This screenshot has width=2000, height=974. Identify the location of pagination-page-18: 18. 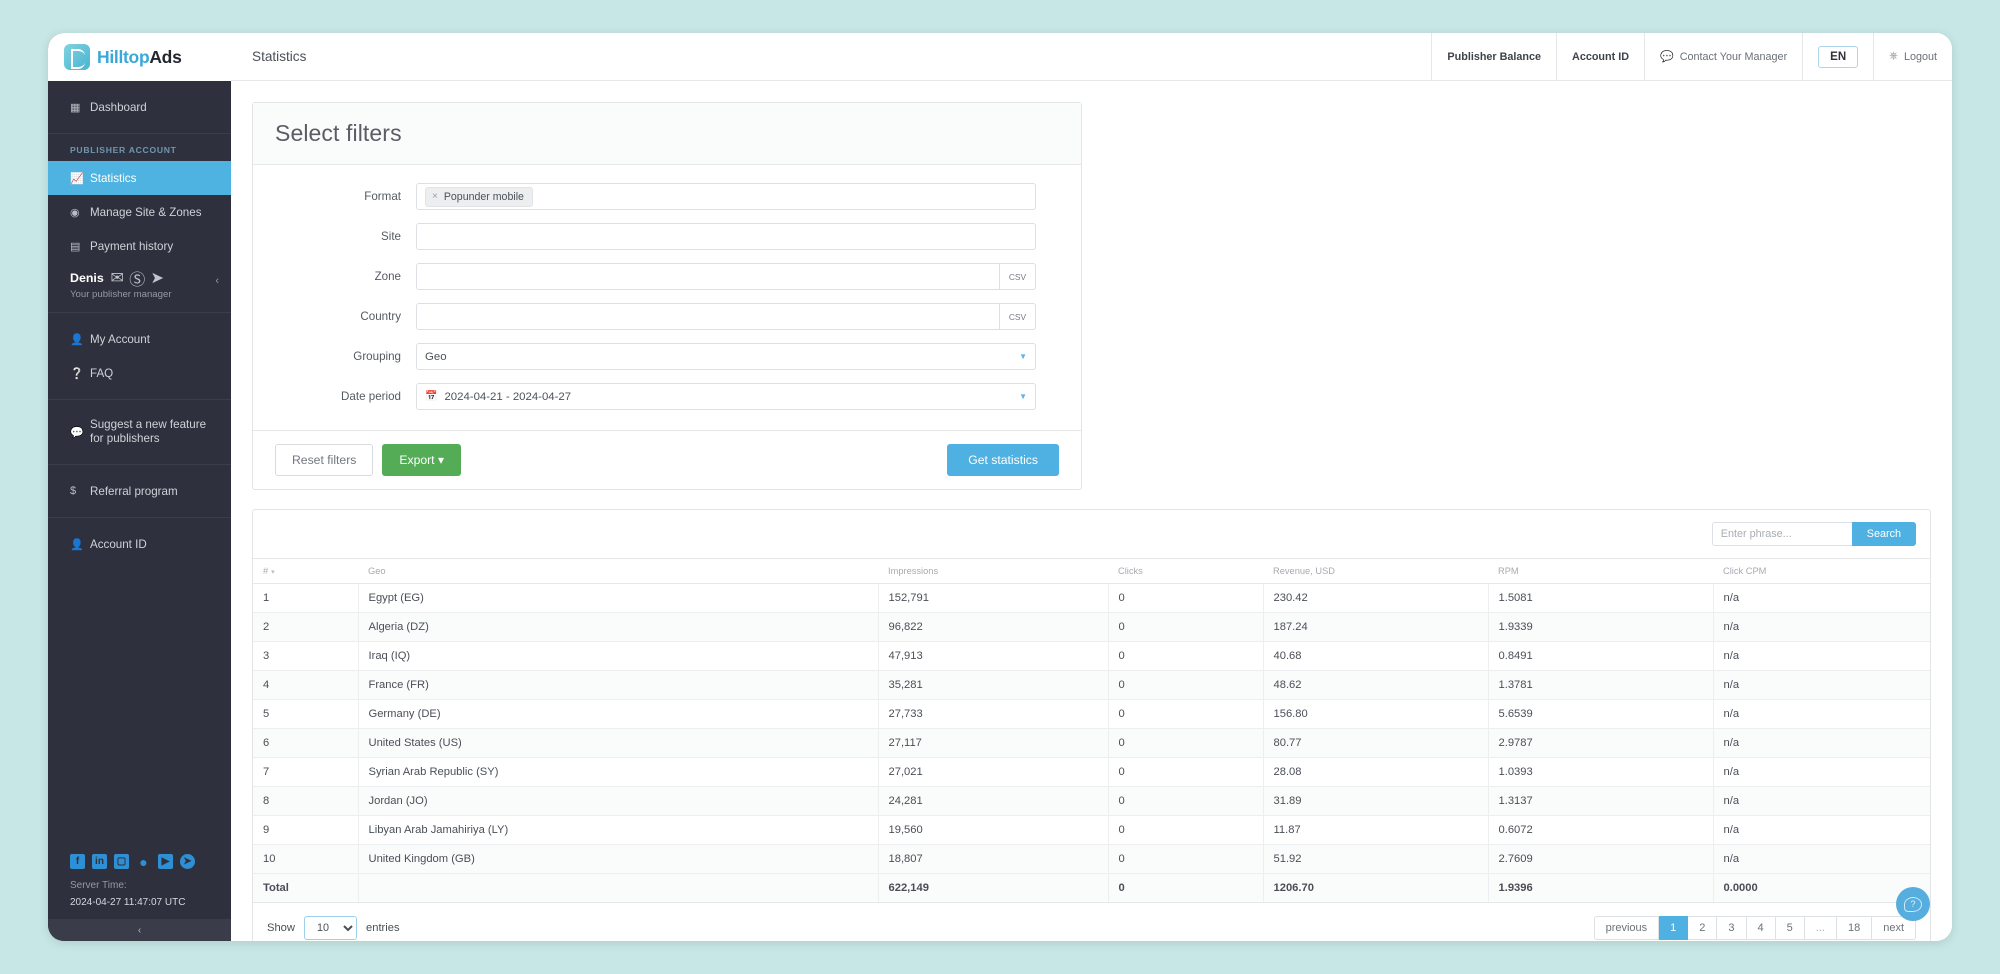
(1854, 928).